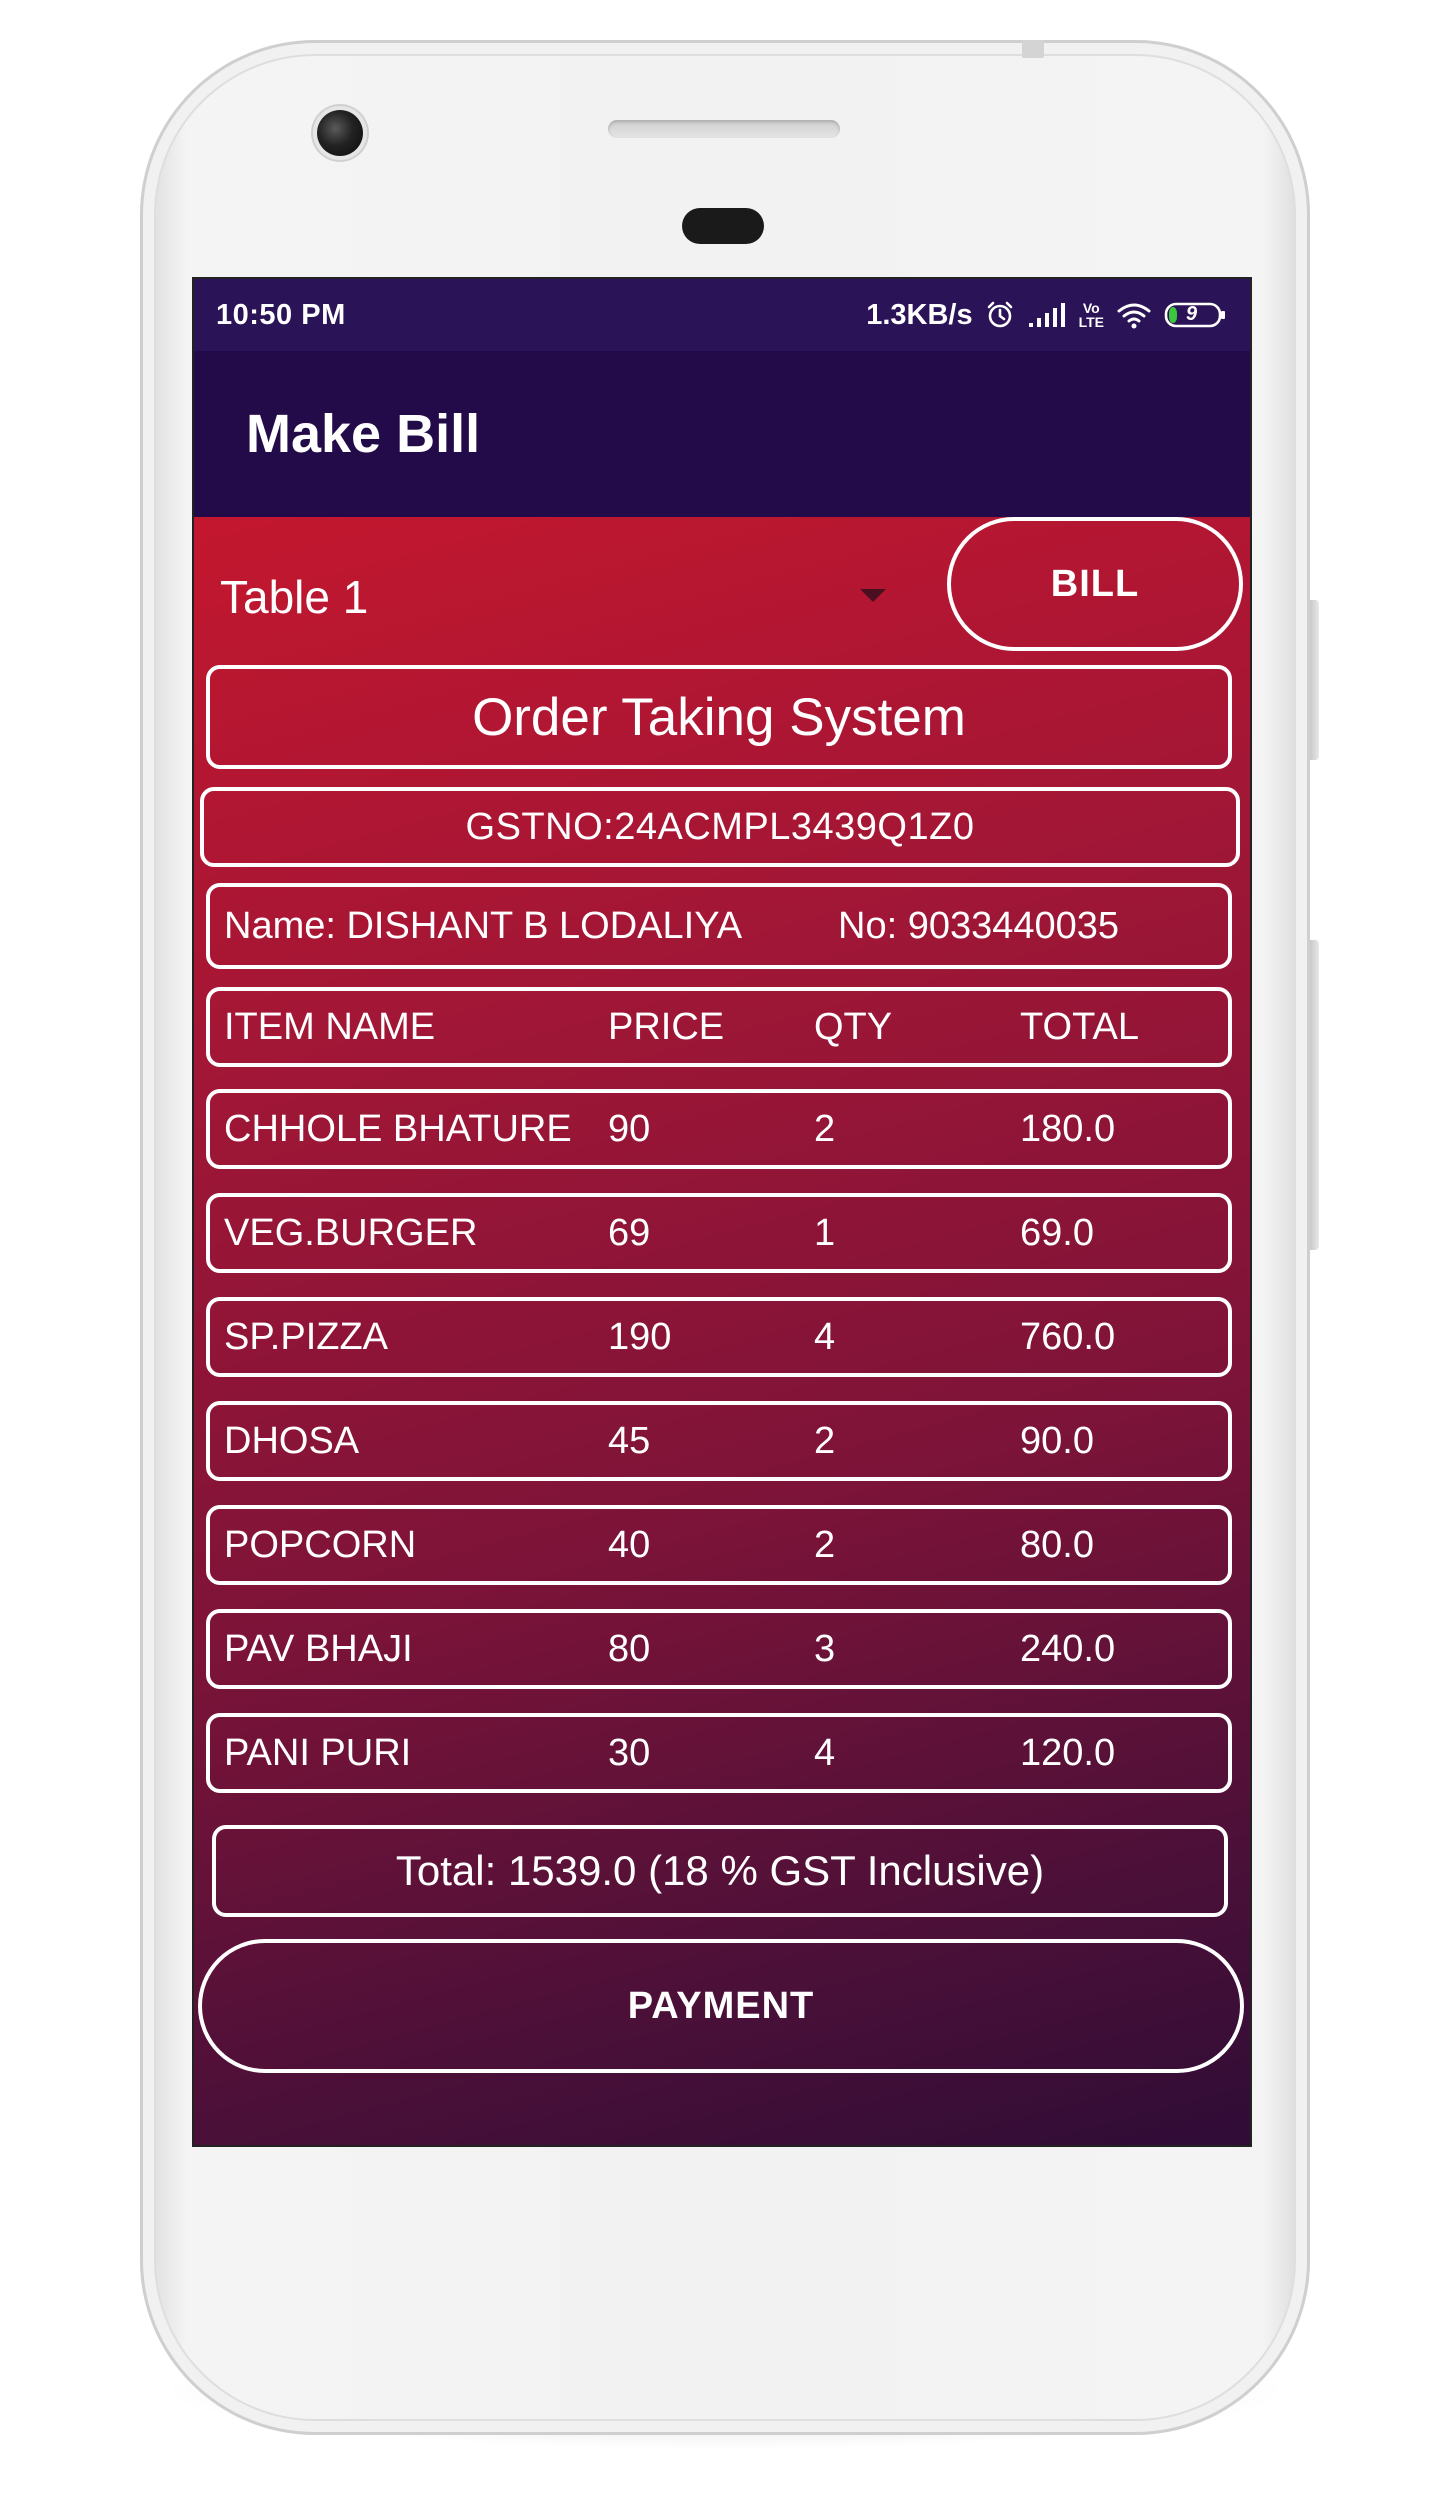 The image size is (1454, 2514). What do you see at coordinates (629, 1648) in the screenshot?
I see `item-price-cell: 80` at bounding box center [629, 1648].